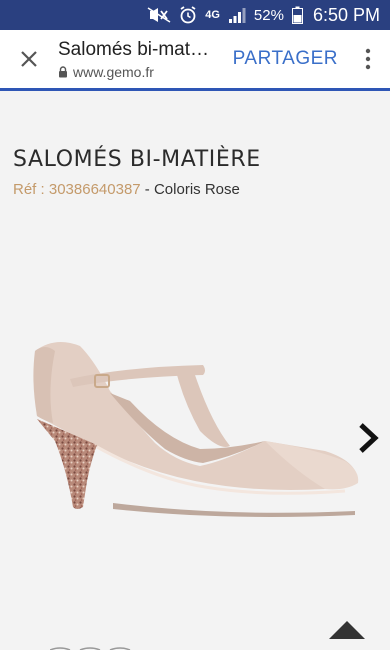  What do you see at coordinates (137, 159) in the screenshot?
I see `product-title: SALOMÉS BI-MATIÈRE` at bounding box center [137, 159].